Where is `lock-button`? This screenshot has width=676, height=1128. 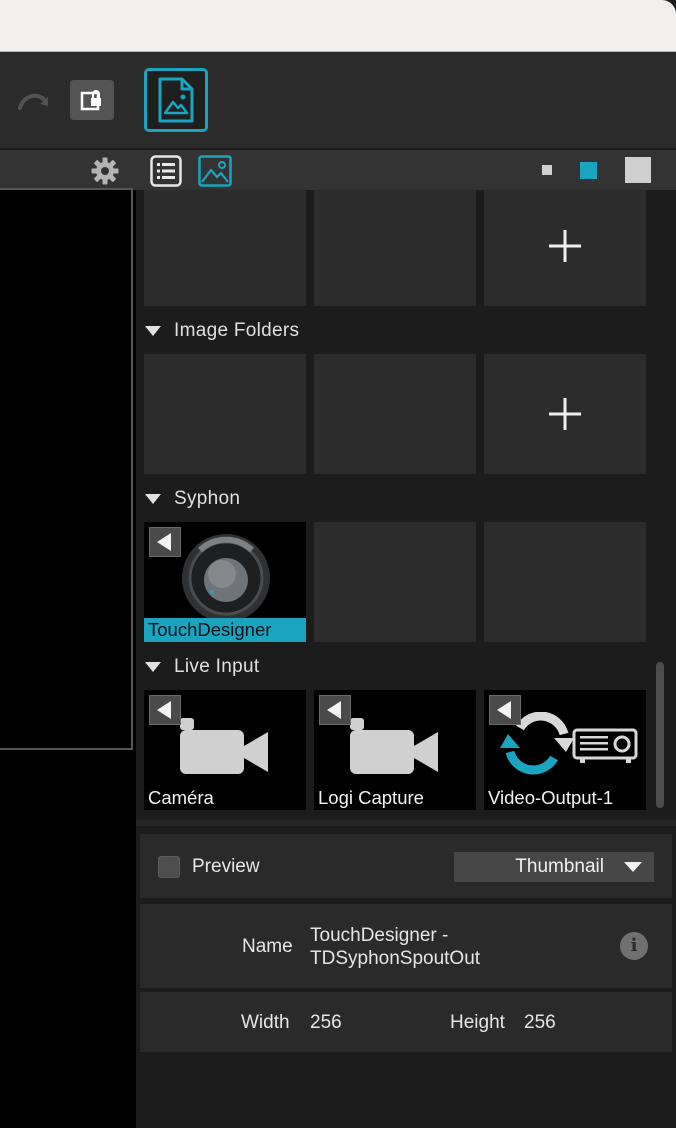 lock-button is located at coordinates (92, 100).